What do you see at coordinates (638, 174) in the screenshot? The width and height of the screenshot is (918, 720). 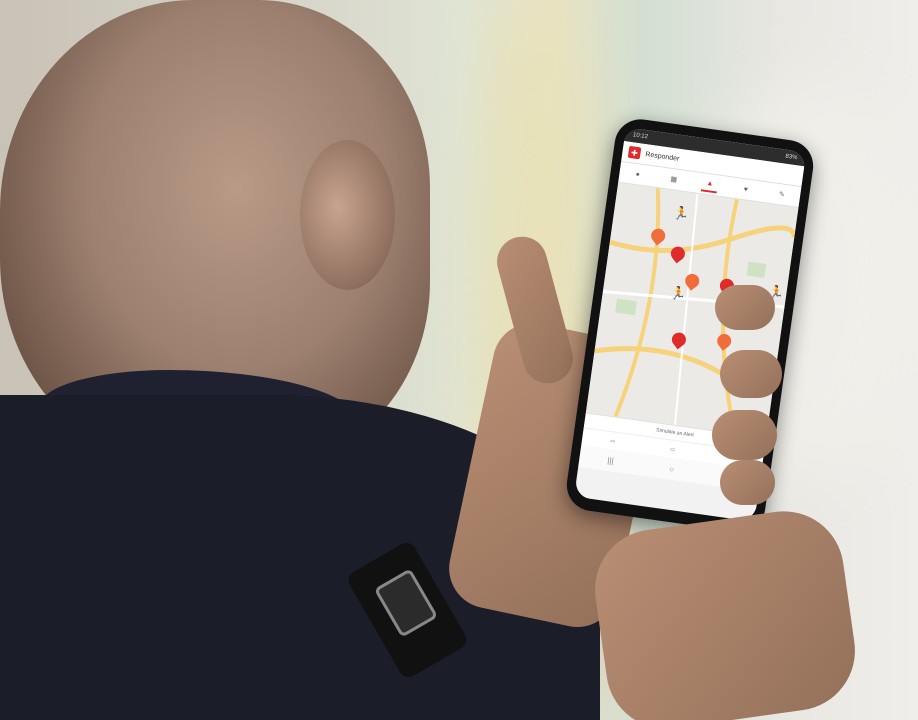 I see `person-icon: ●` at bounding box center [638, 174].